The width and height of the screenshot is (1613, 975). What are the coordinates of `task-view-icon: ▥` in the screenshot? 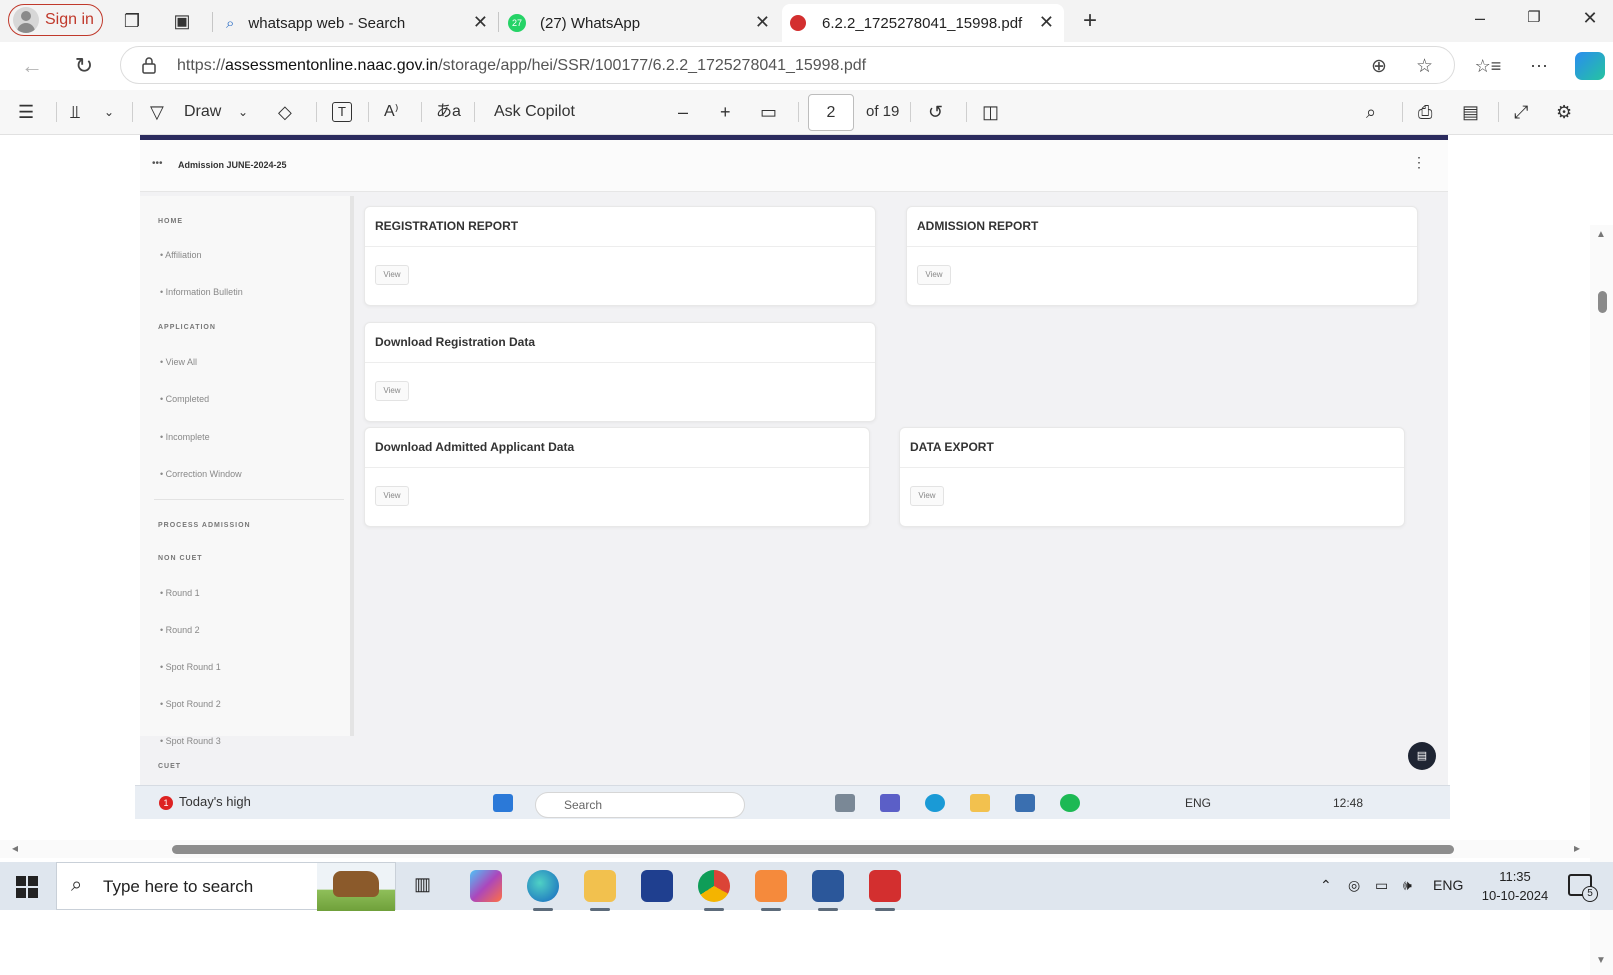 It's located at (422, 884).